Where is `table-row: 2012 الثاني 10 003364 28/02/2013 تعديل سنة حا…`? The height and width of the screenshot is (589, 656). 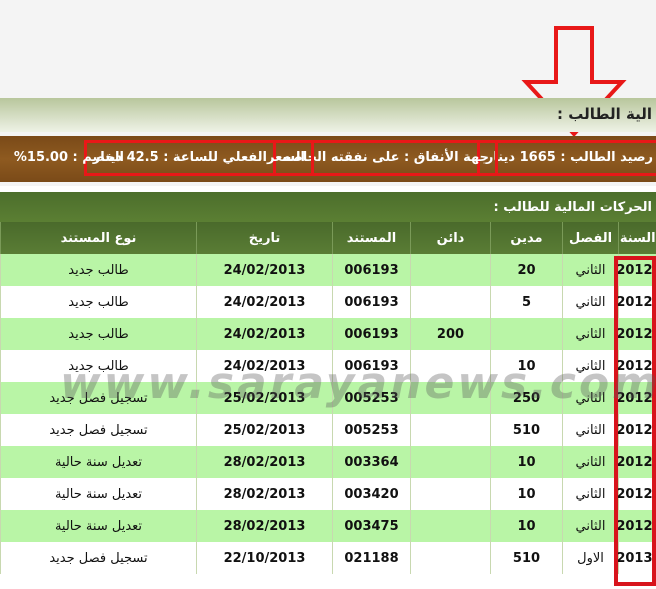
table-row: 2012 الثاني 10 003364 28/02/2013 تعديل سنة حا… is located at coordinates (328, 462).